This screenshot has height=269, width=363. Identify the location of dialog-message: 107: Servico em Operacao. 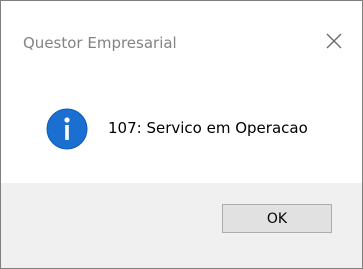
(208, 128).